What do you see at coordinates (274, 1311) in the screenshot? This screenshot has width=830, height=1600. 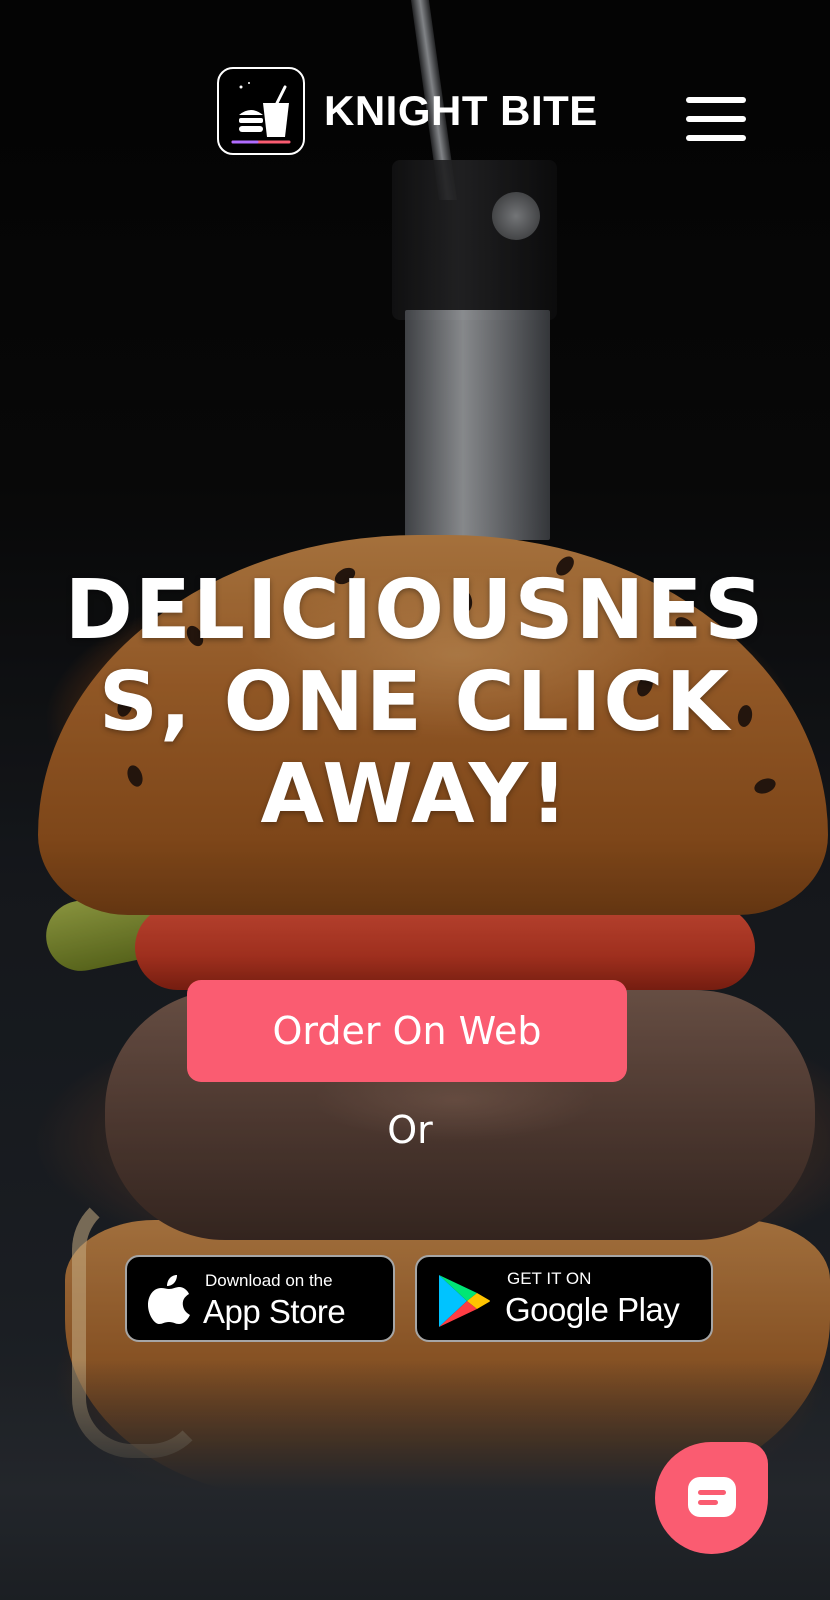 I see `app-store-big-text: App Store` at bounding box center [274, 1311].